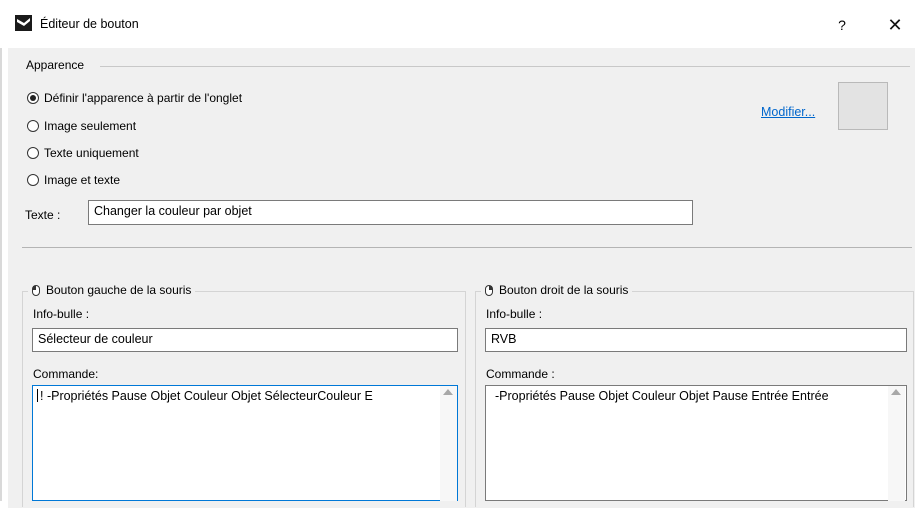 Image resolution: width=915 pixels, height=508 pixels. I want to click on radio-image-and-text: Image et texte, so click(73, 180).